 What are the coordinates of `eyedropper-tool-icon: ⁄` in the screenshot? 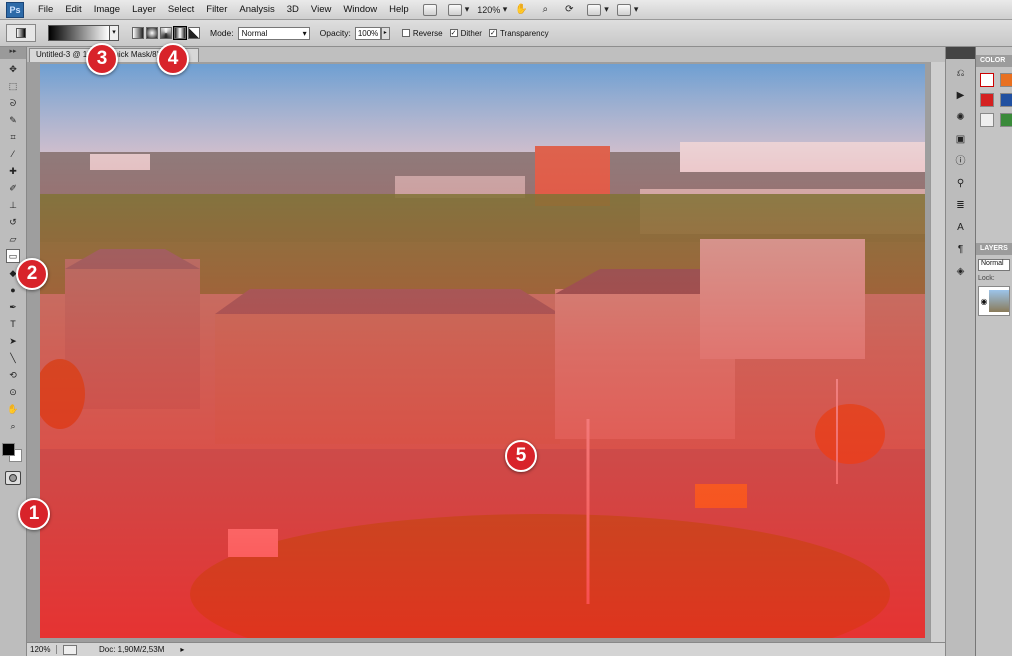 It's located at (13, 154).